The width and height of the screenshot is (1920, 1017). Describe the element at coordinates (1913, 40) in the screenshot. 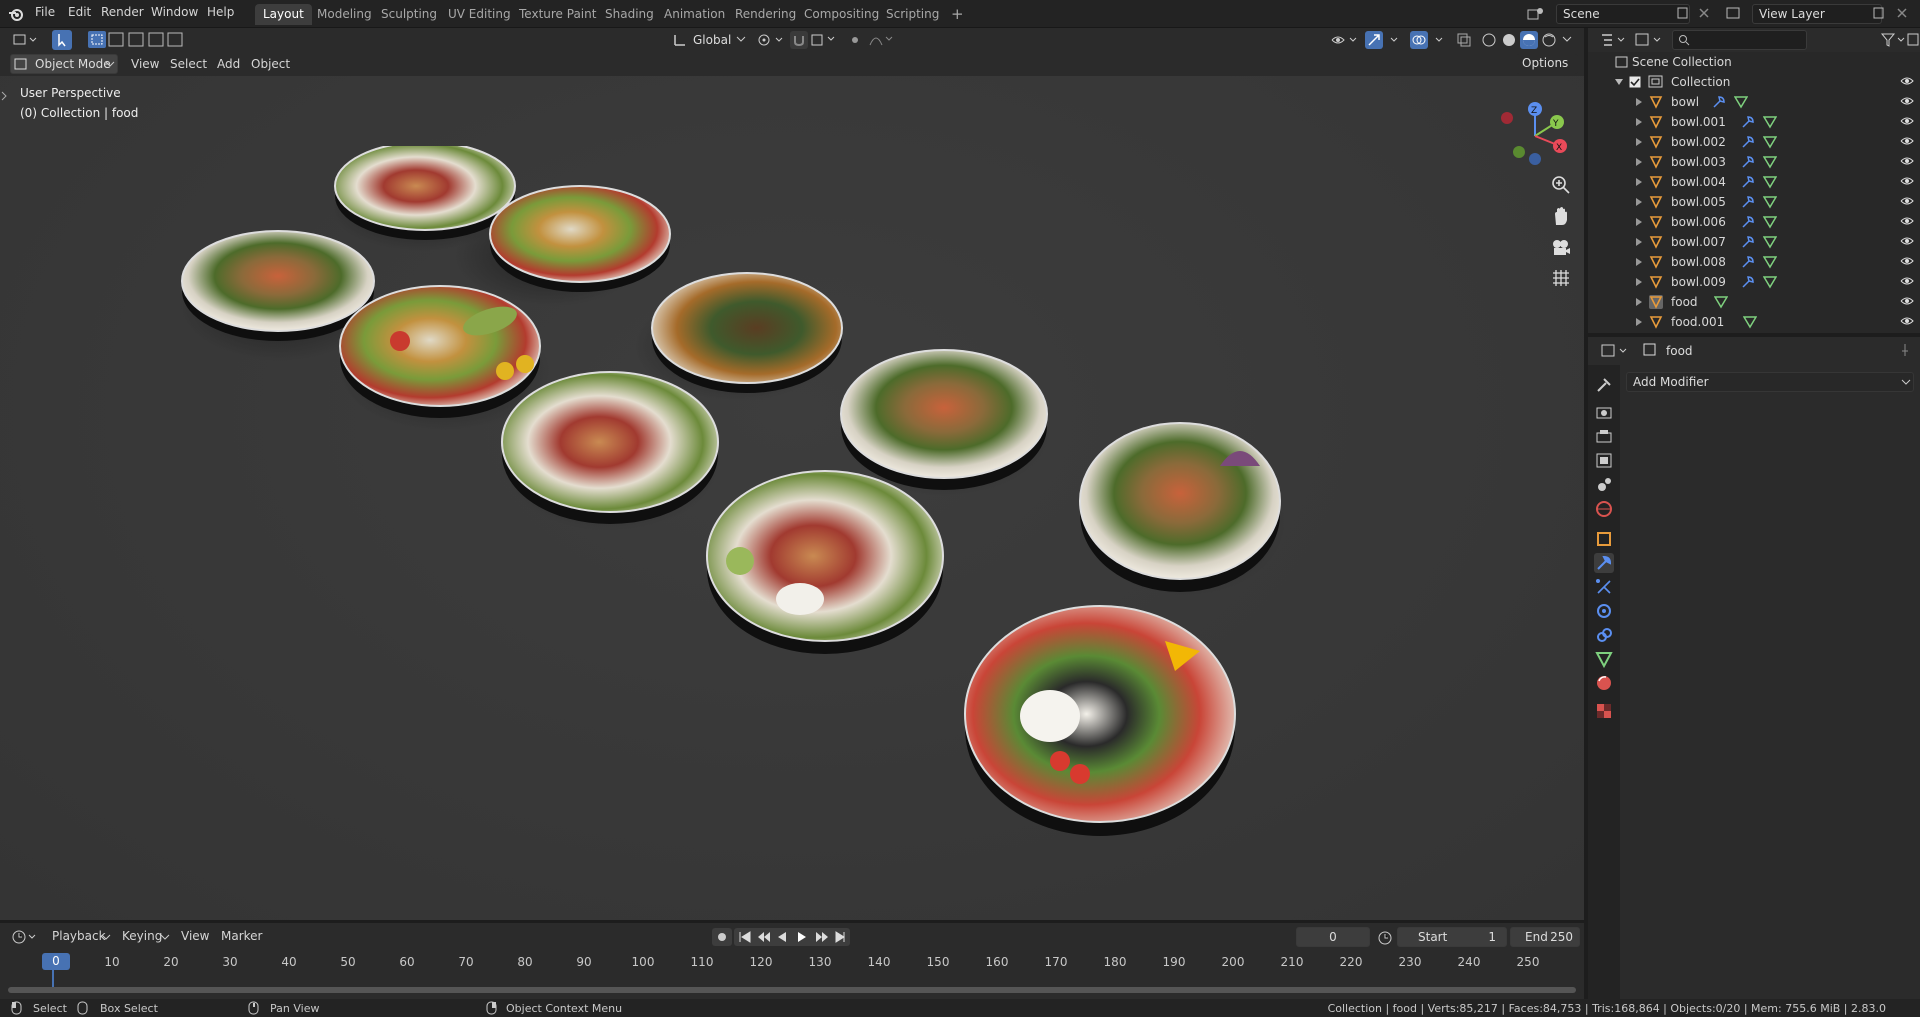

I see `new-collection-icon` at that location.